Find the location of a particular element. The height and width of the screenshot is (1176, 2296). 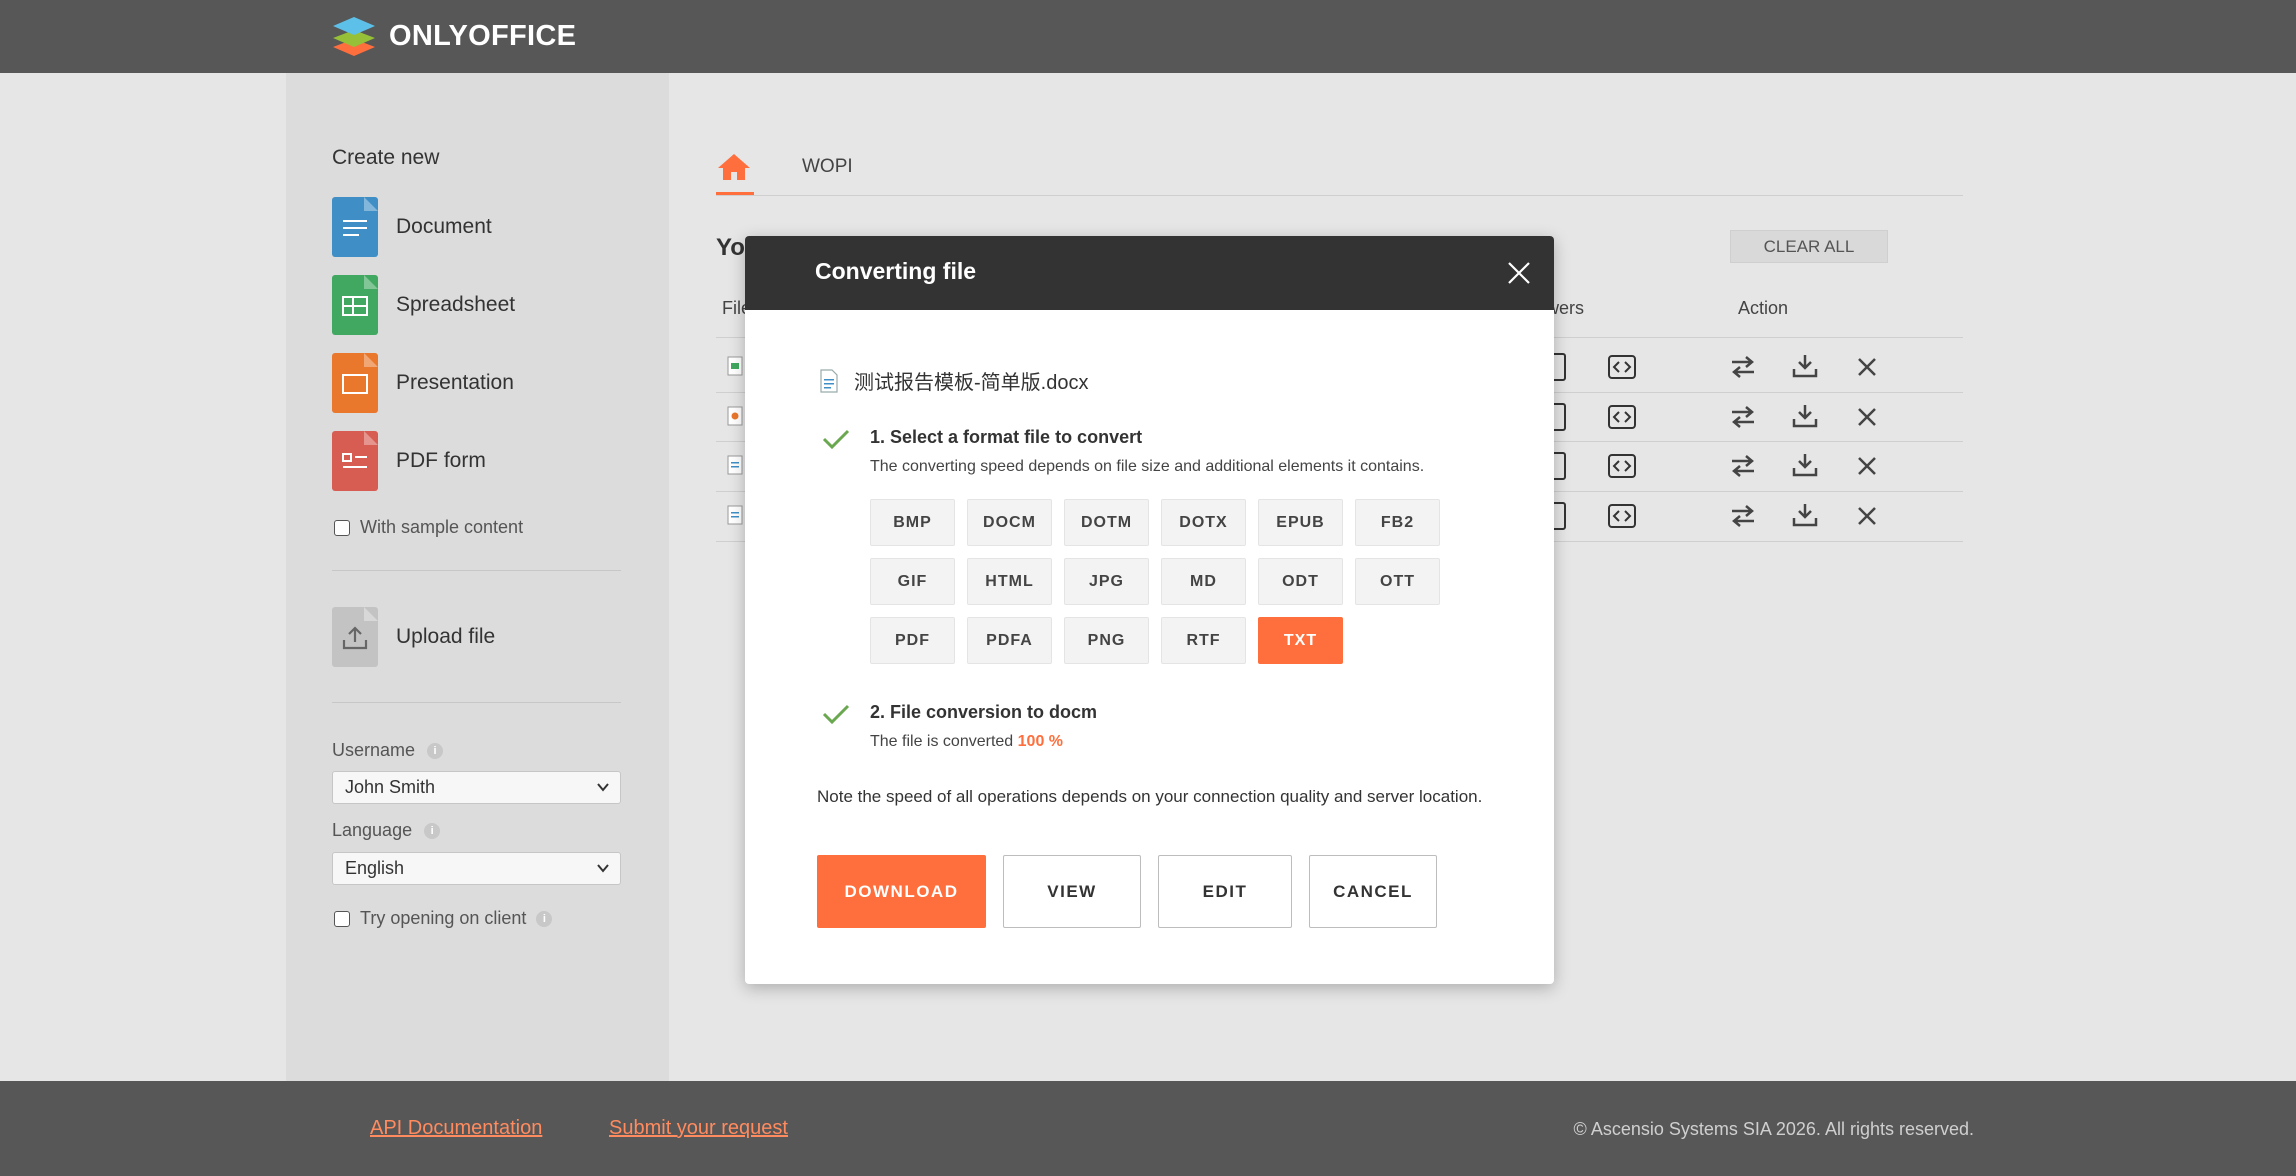

language-label-row: Language i is located at coordinates (386, 830).